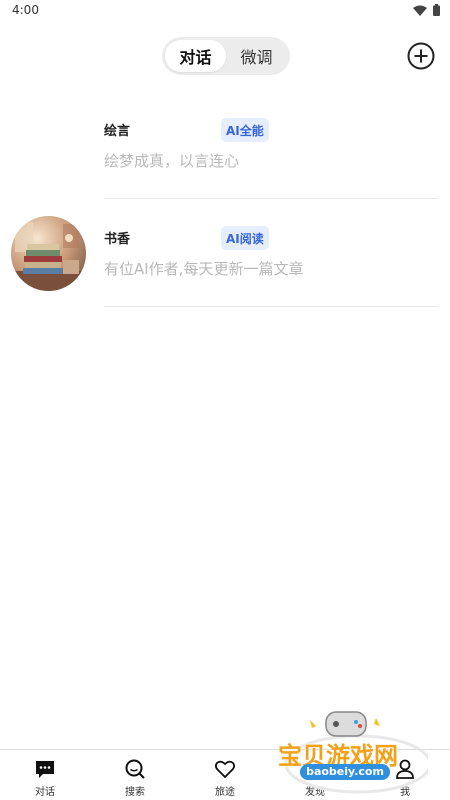 The height and width of the screenshot is (800, 450). I want to click on plus-circle-icon, so click(421, 56).